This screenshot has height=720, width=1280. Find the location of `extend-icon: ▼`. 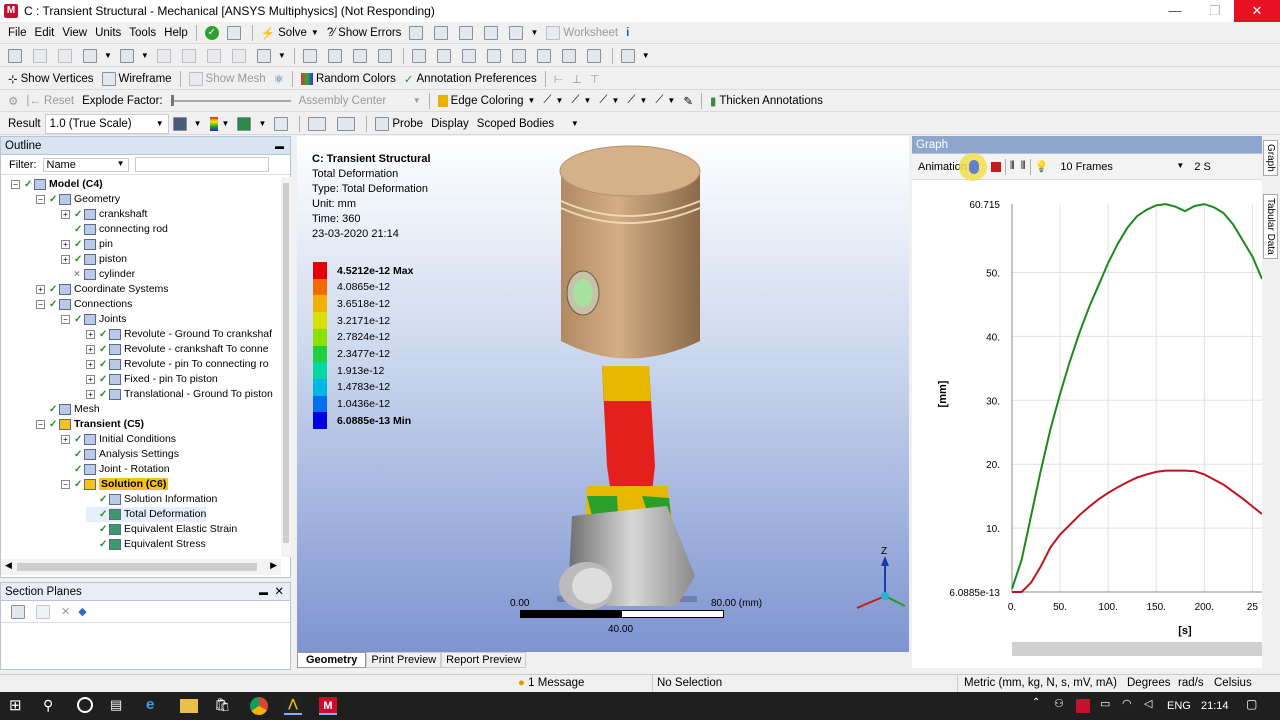

extend-icon: ▼ is located at coordinates (271, 56).